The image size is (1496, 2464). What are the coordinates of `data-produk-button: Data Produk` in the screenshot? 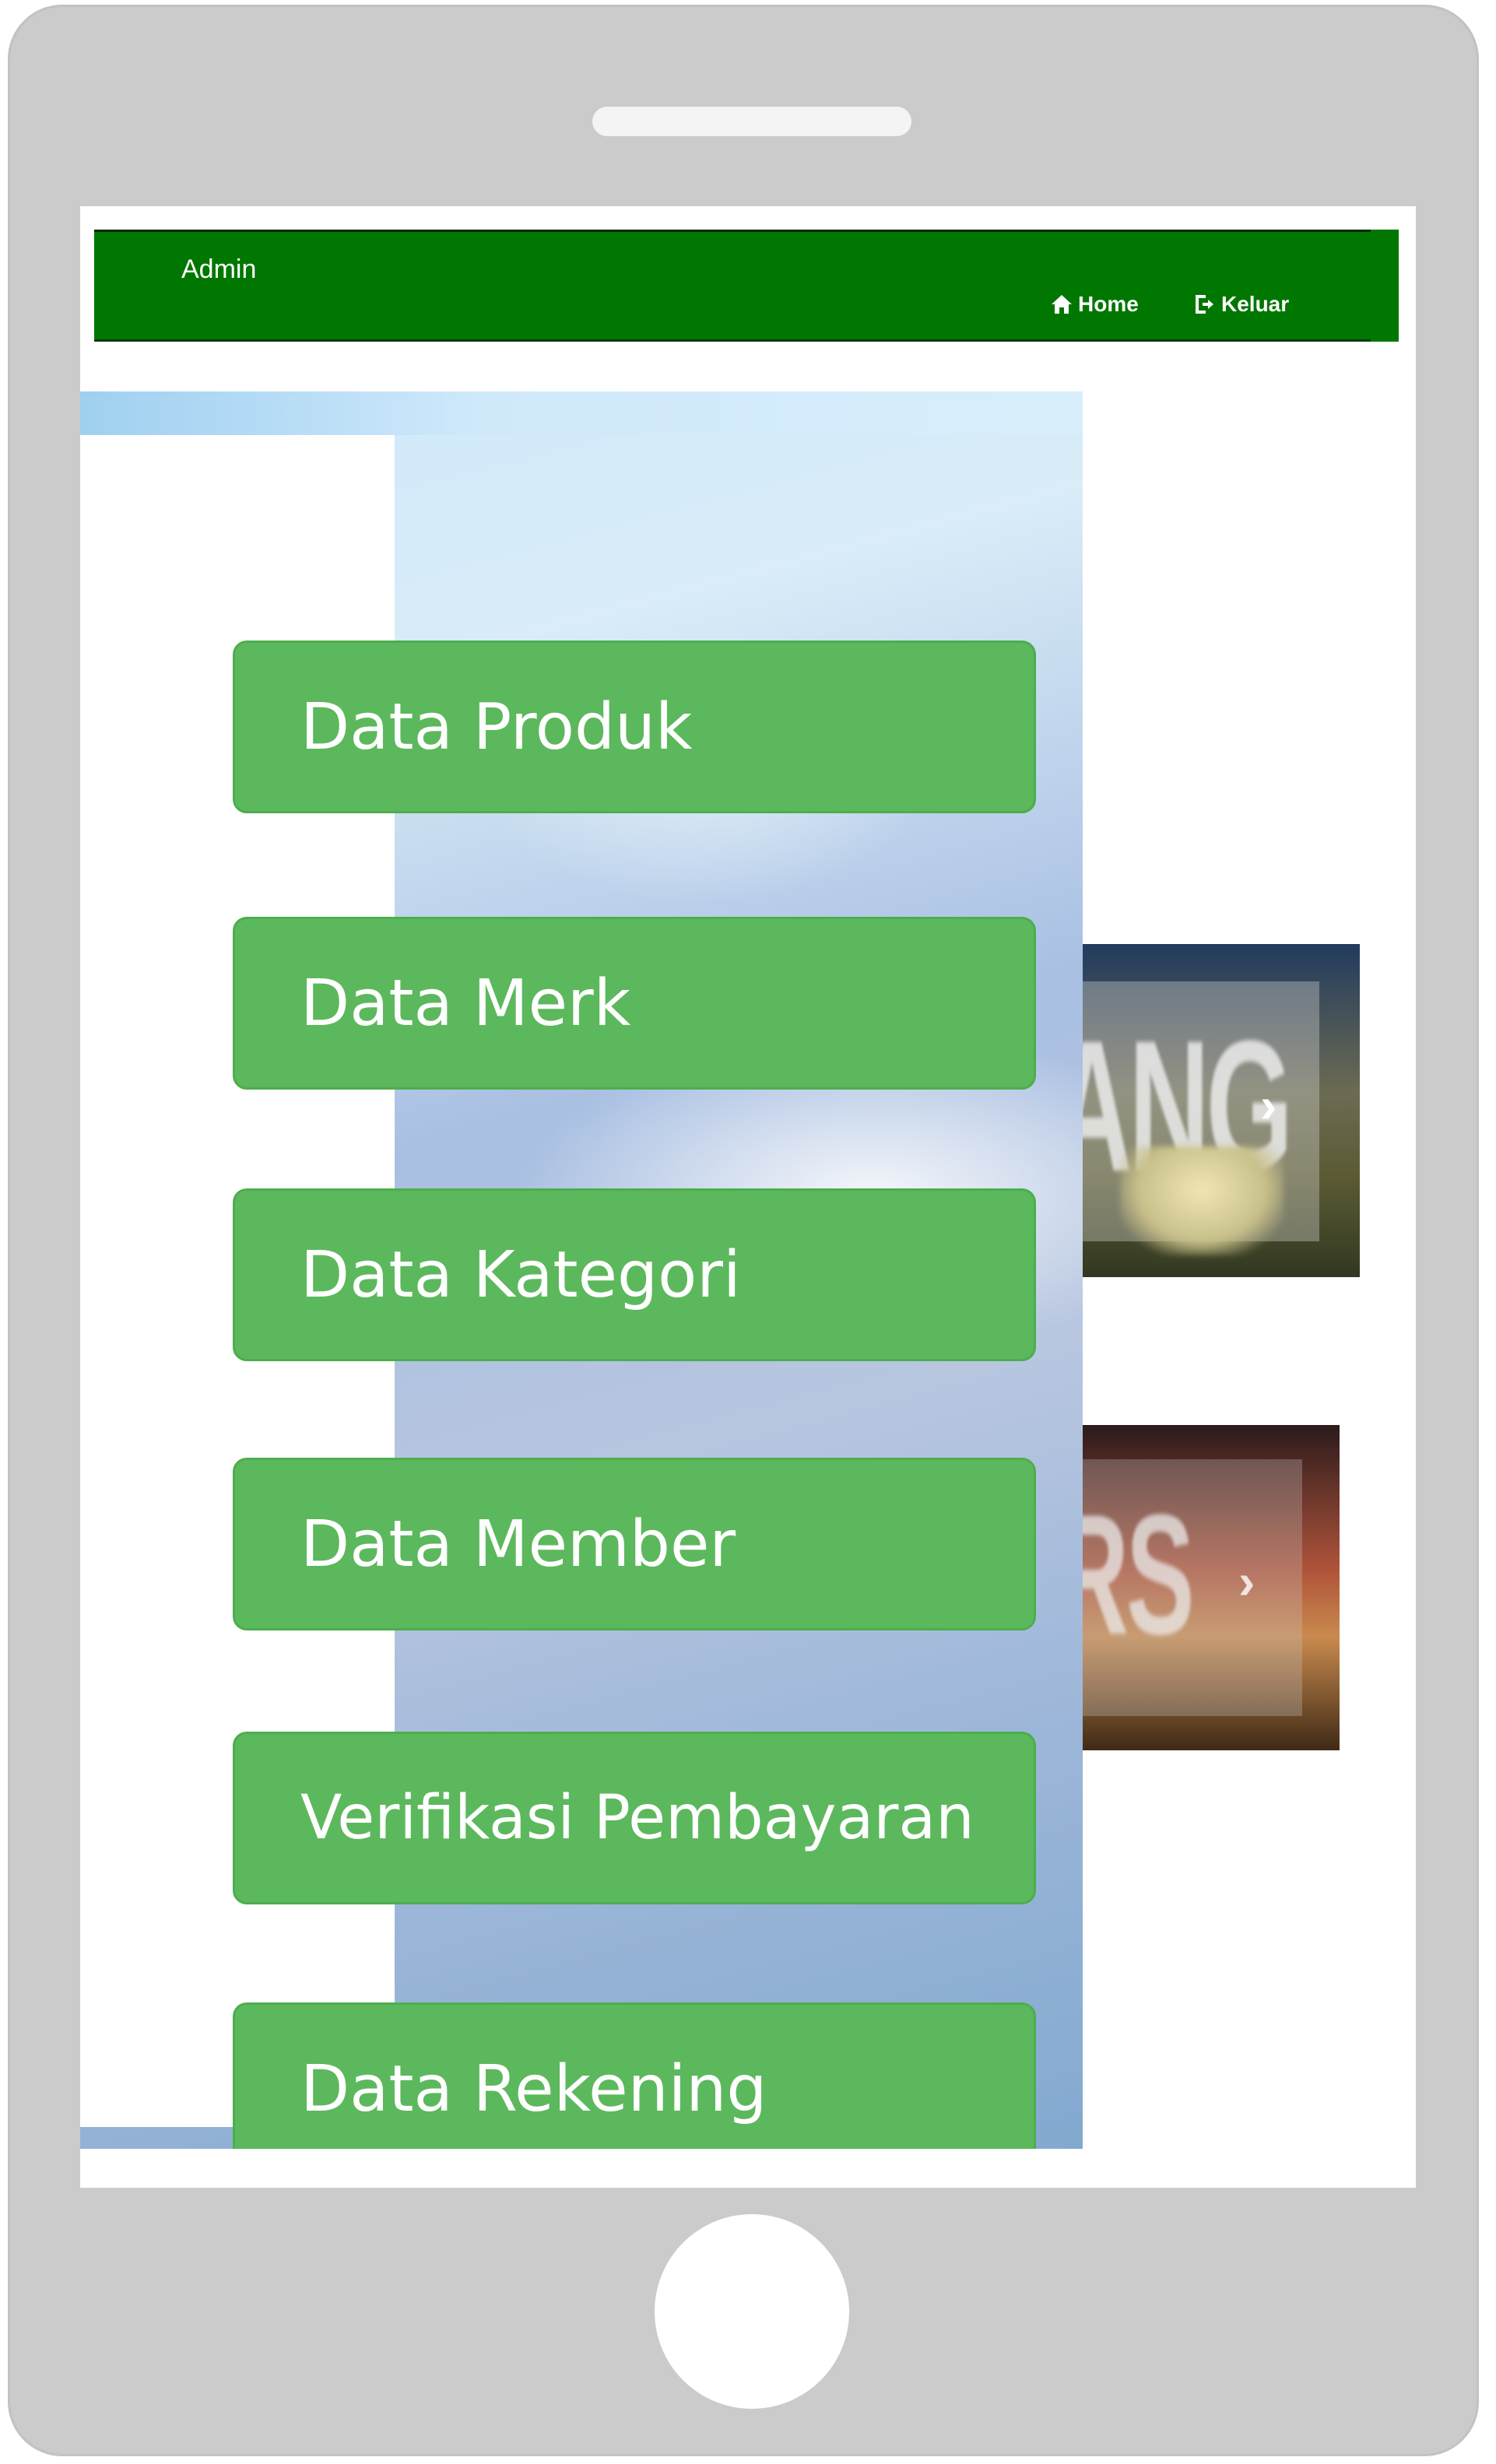 It's located at (634, 727).